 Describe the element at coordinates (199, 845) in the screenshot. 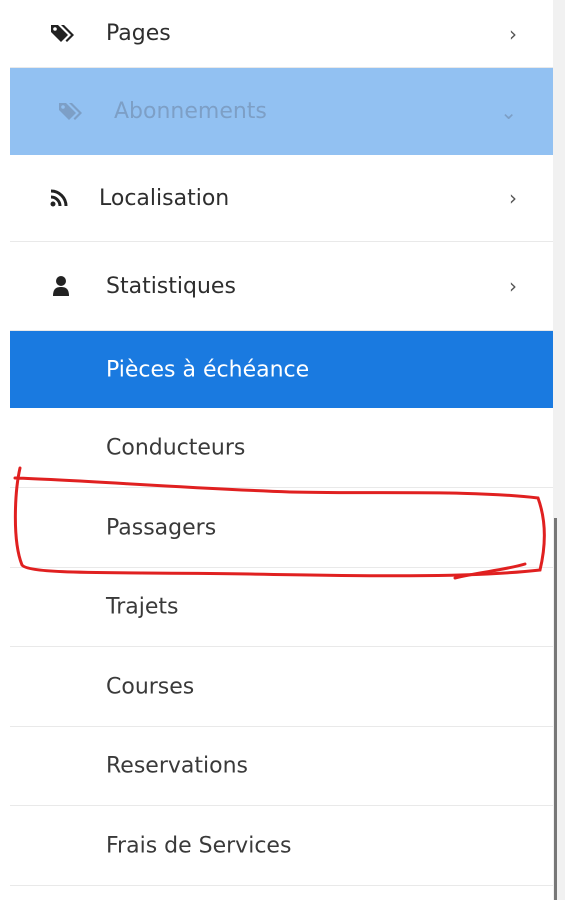

I see `submenu-item-label: Frais de Services` at that location.